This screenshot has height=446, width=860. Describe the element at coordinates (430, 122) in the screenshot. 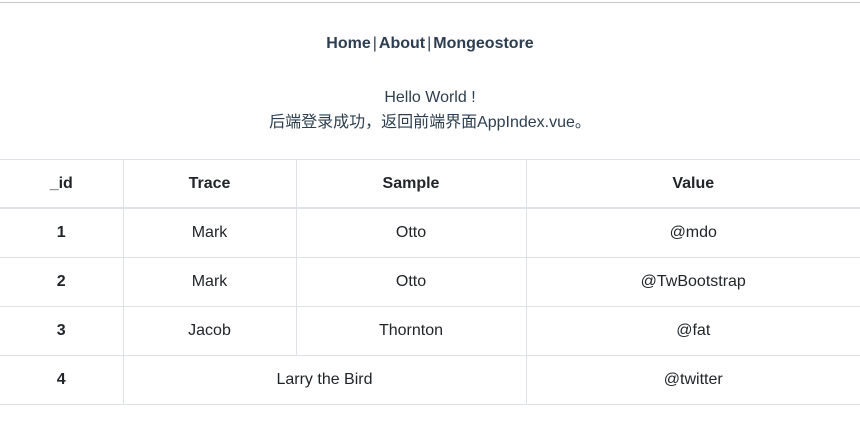

I see `login-status-text: 后端登录成功，返回前端界面AppIndex.vue。` at that location.